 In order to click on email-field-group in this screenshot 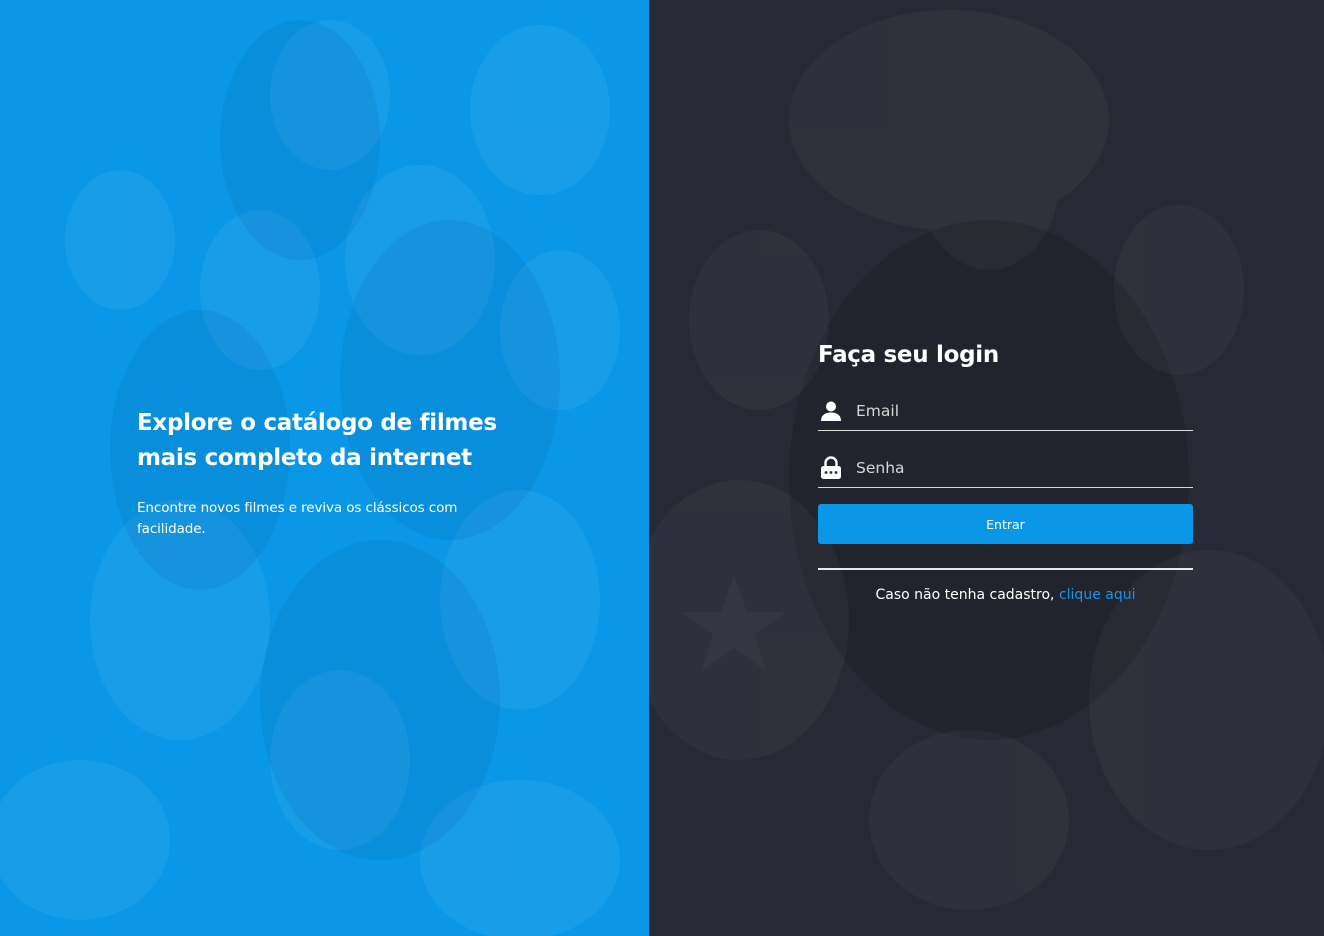, I will do `click(1005, 411)`.